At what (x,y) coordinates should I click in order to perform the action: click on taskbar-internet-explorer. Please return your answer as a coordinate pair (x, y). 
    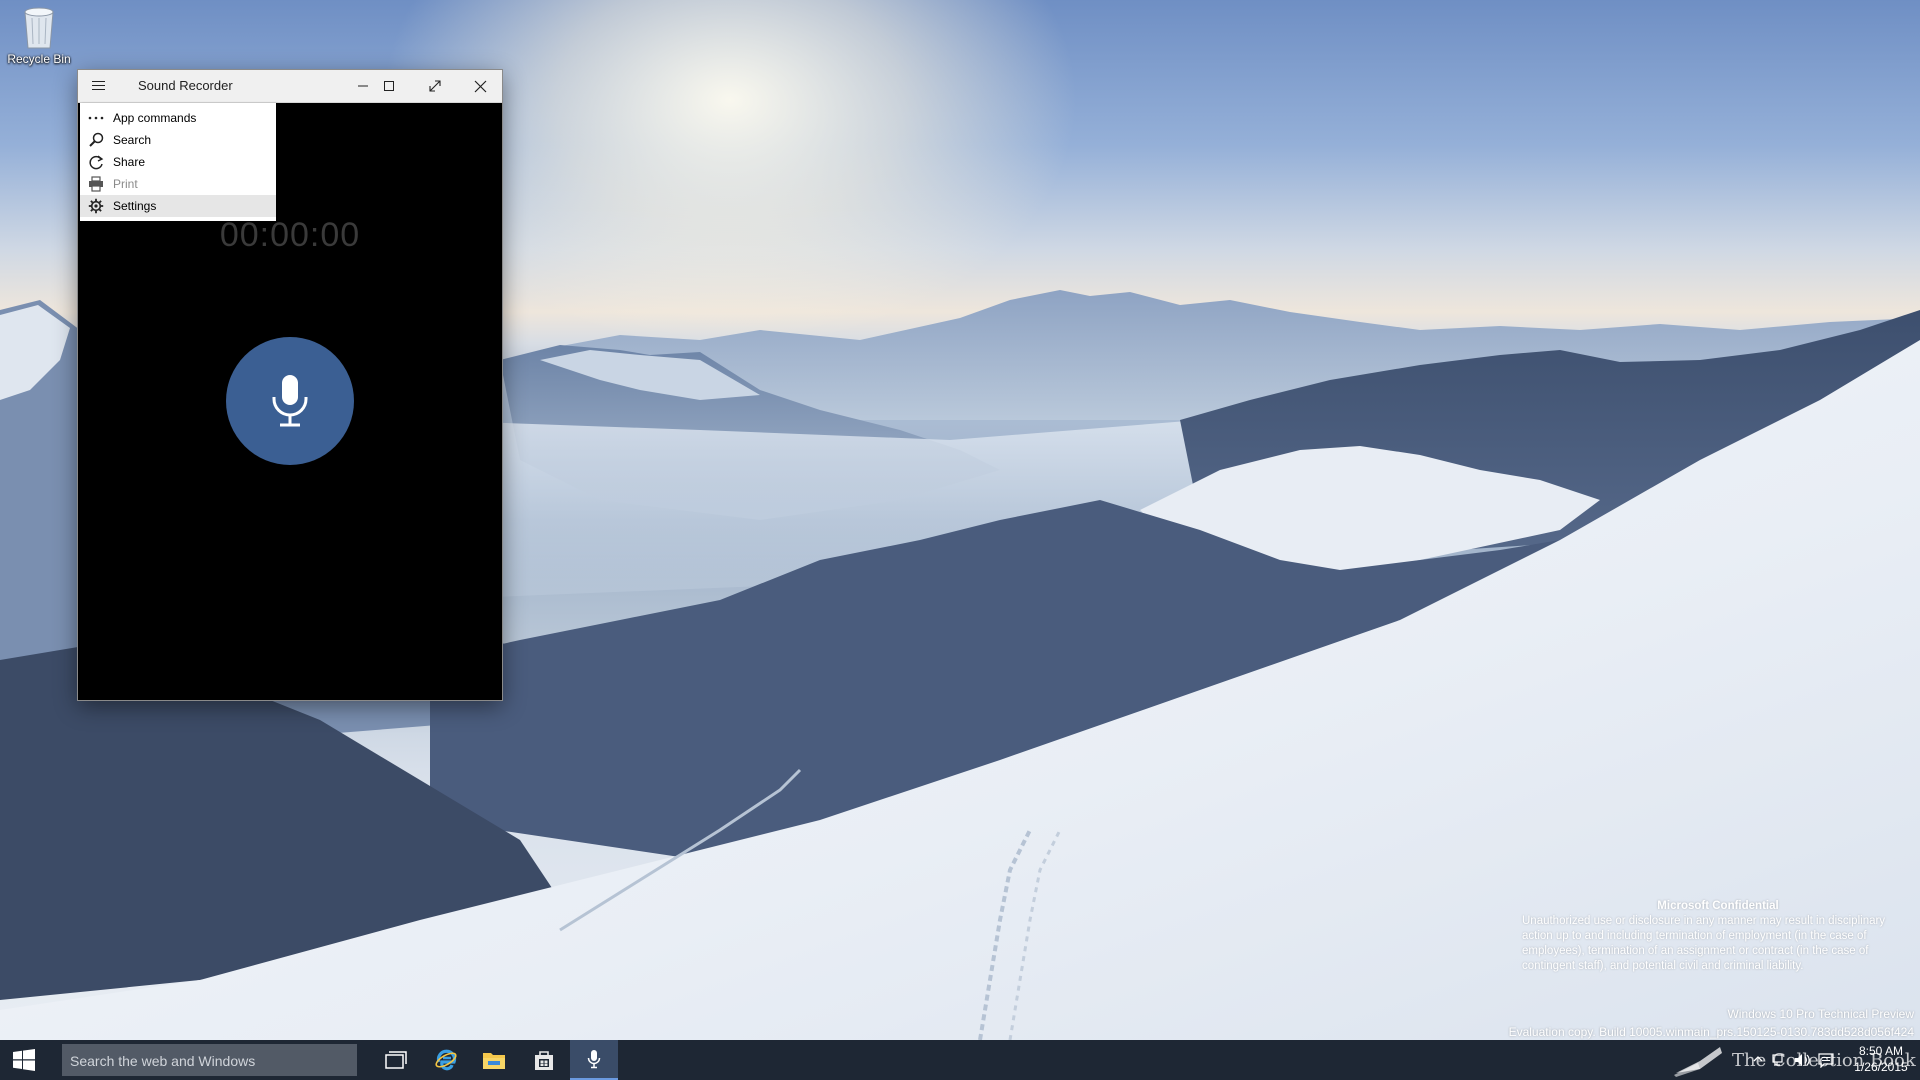
    Looking at the image, I should click on (446, 1060).